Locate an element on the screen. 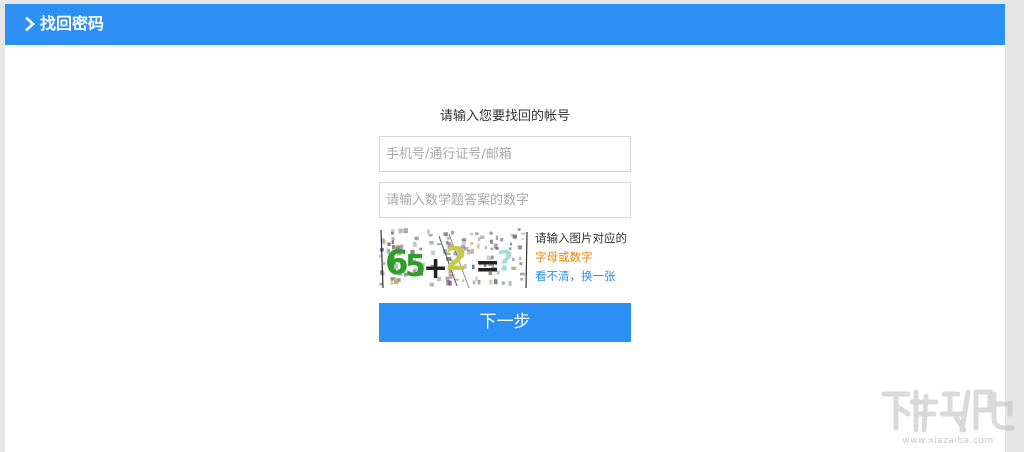 This screenshot has height=452, width=1024. captcha-image: 6 5 + 2 = ? is located at coordinates (454, 258).